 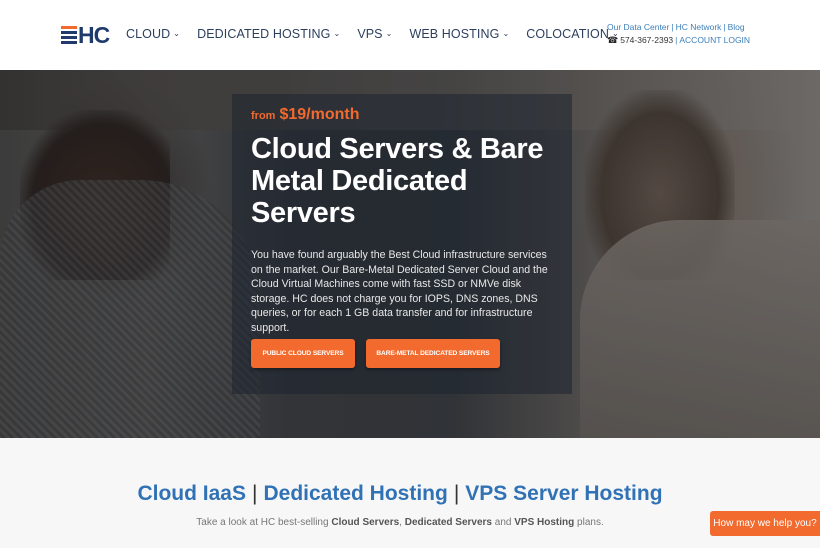 I want to click on nav-item-colocation: COLOCATION ⌄, so click(x=572, y=34).